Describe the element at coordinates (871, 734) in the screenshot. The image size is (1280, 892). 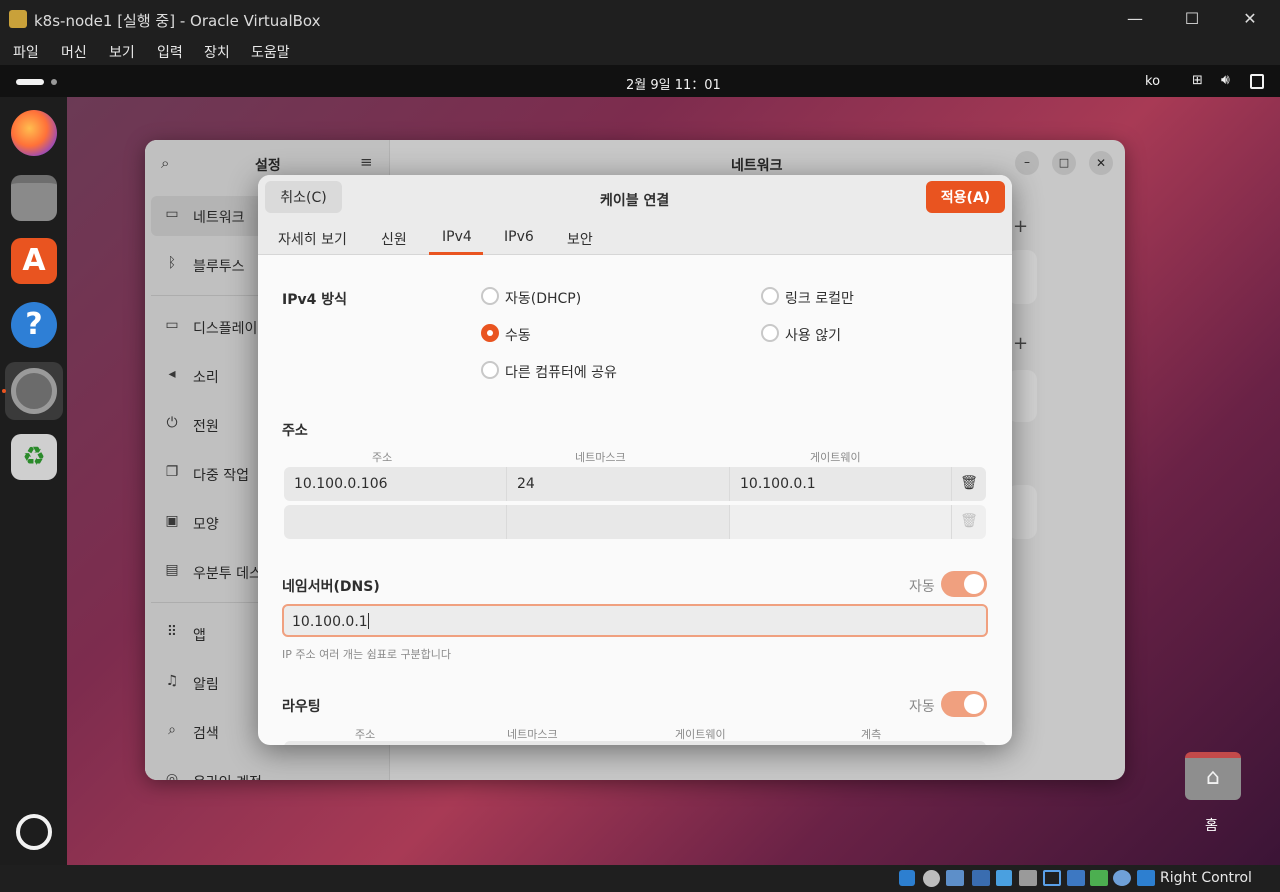
I see `route-metric-column-header: 계측` at that location.